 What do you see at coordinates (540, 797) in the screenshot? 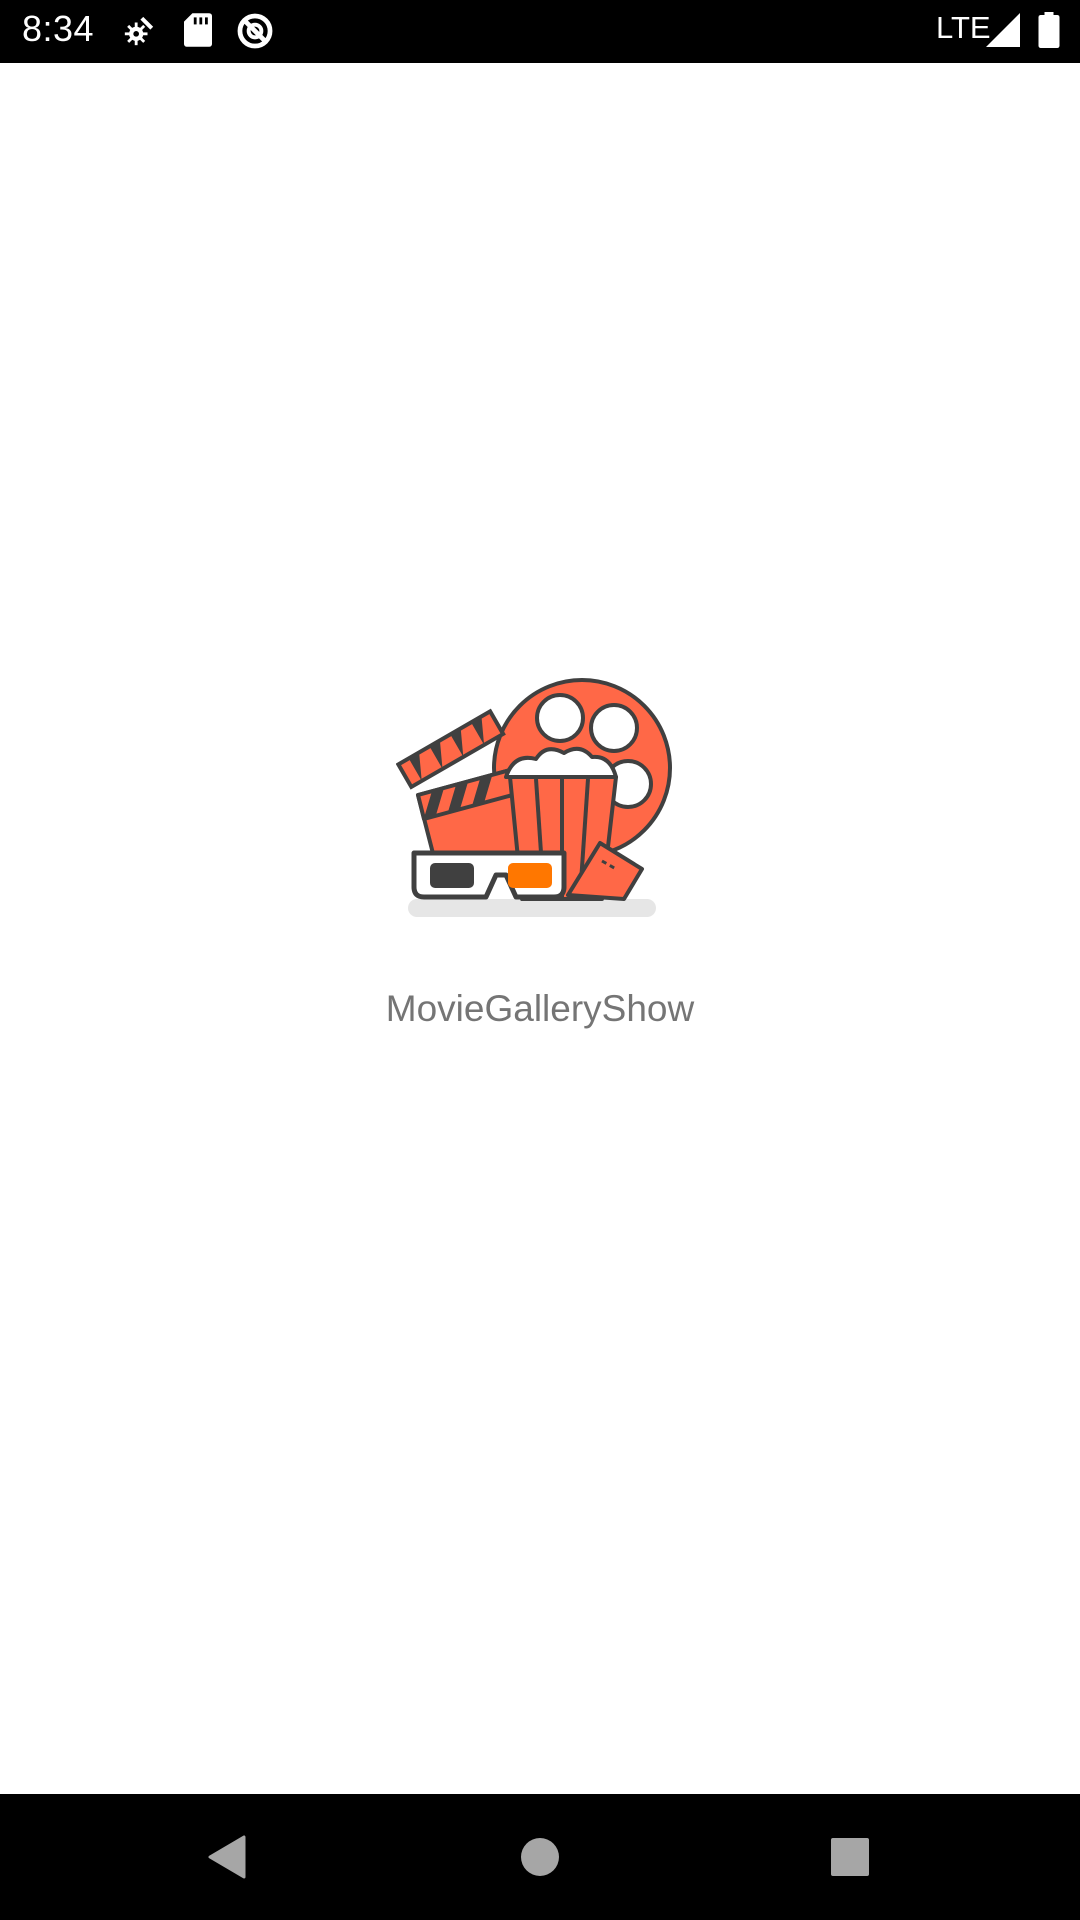
I see `movie-logo-icon` at bounding box center [540, 797].